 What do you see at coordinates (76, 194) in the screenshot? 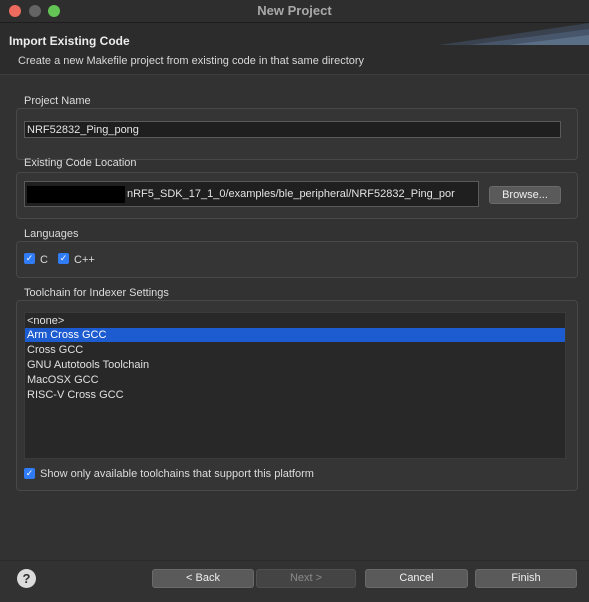
I see `redacted-path-block` at bounding box center [76, 194].